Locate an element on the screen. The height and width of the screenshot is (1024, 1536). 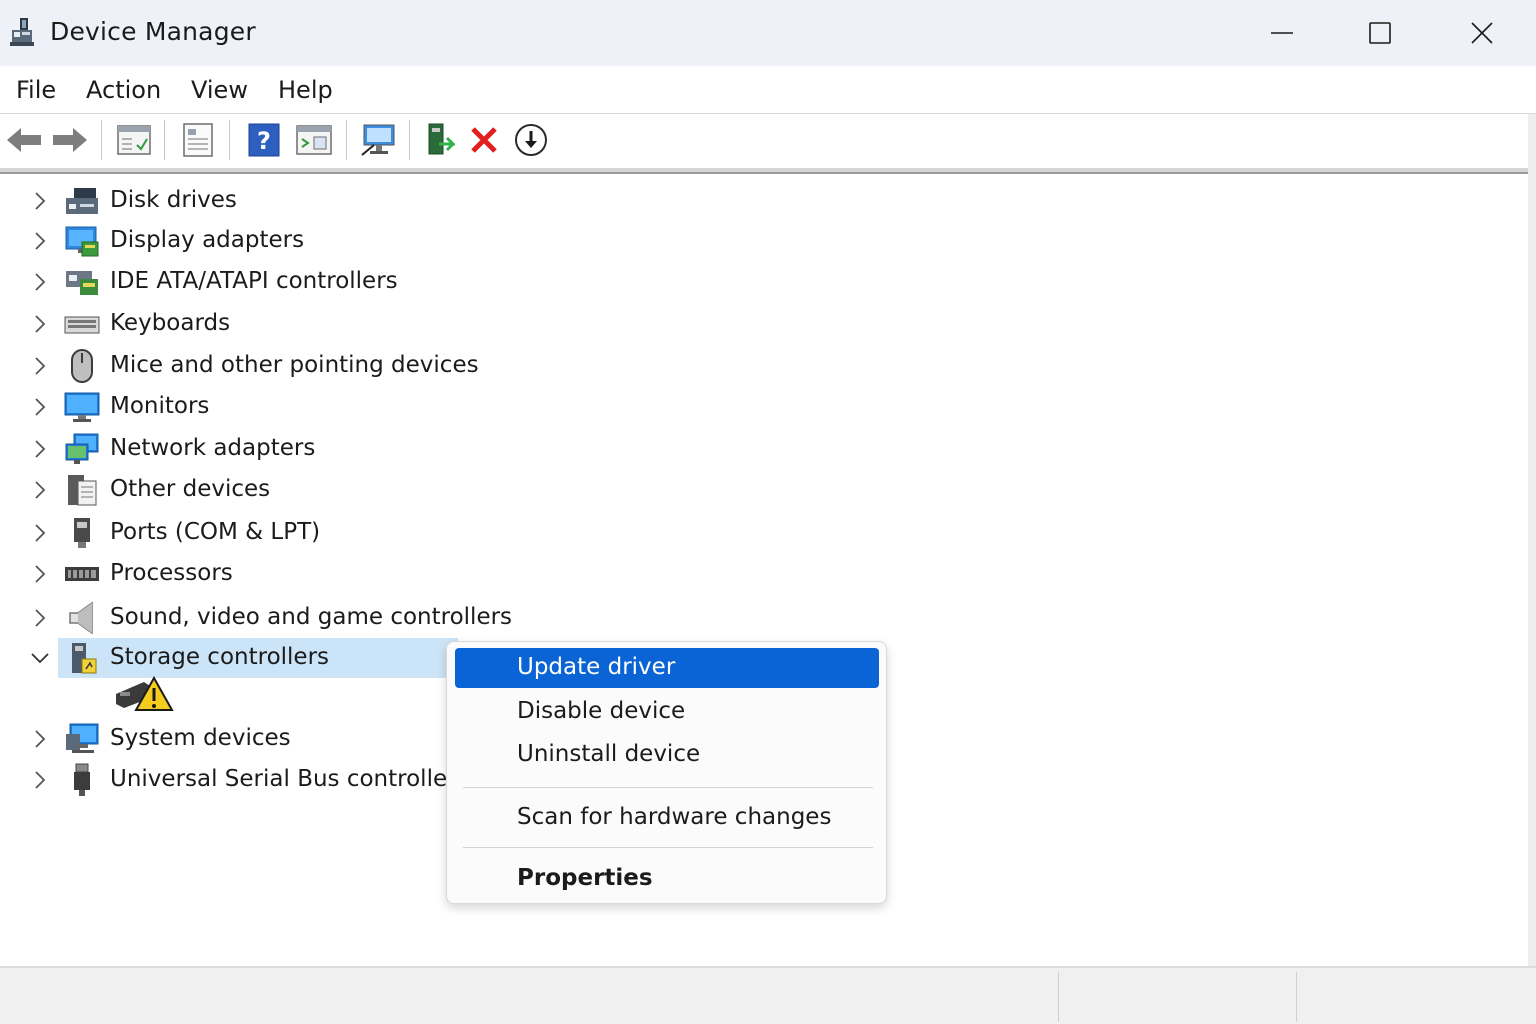
tree-node-processors: Processors is located at coordinates (230, 574).